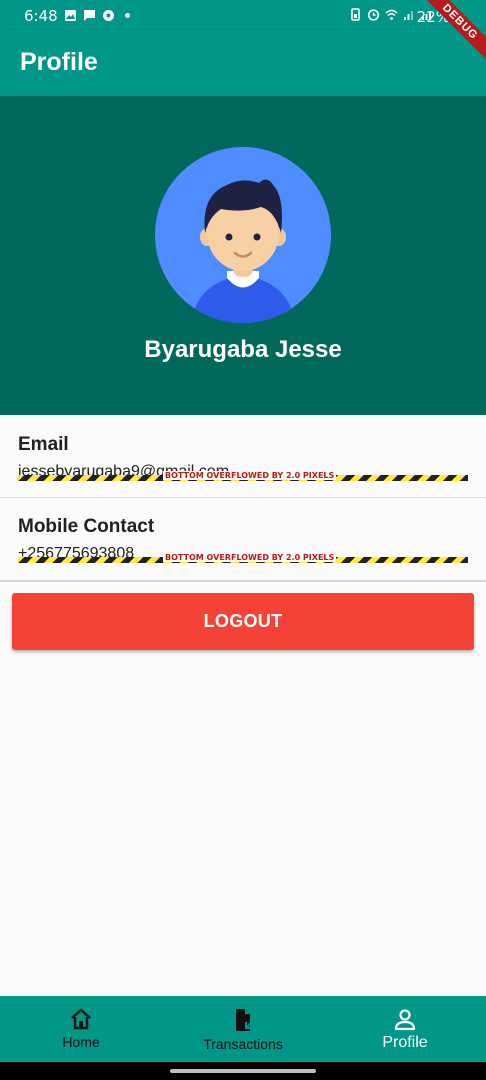 Image resolution: width=486 pixels, height=1080 pixels. Describe the element at coordinates (243, 15) in the screenshot. I see `status-bar: 6:48 22%` at that location.